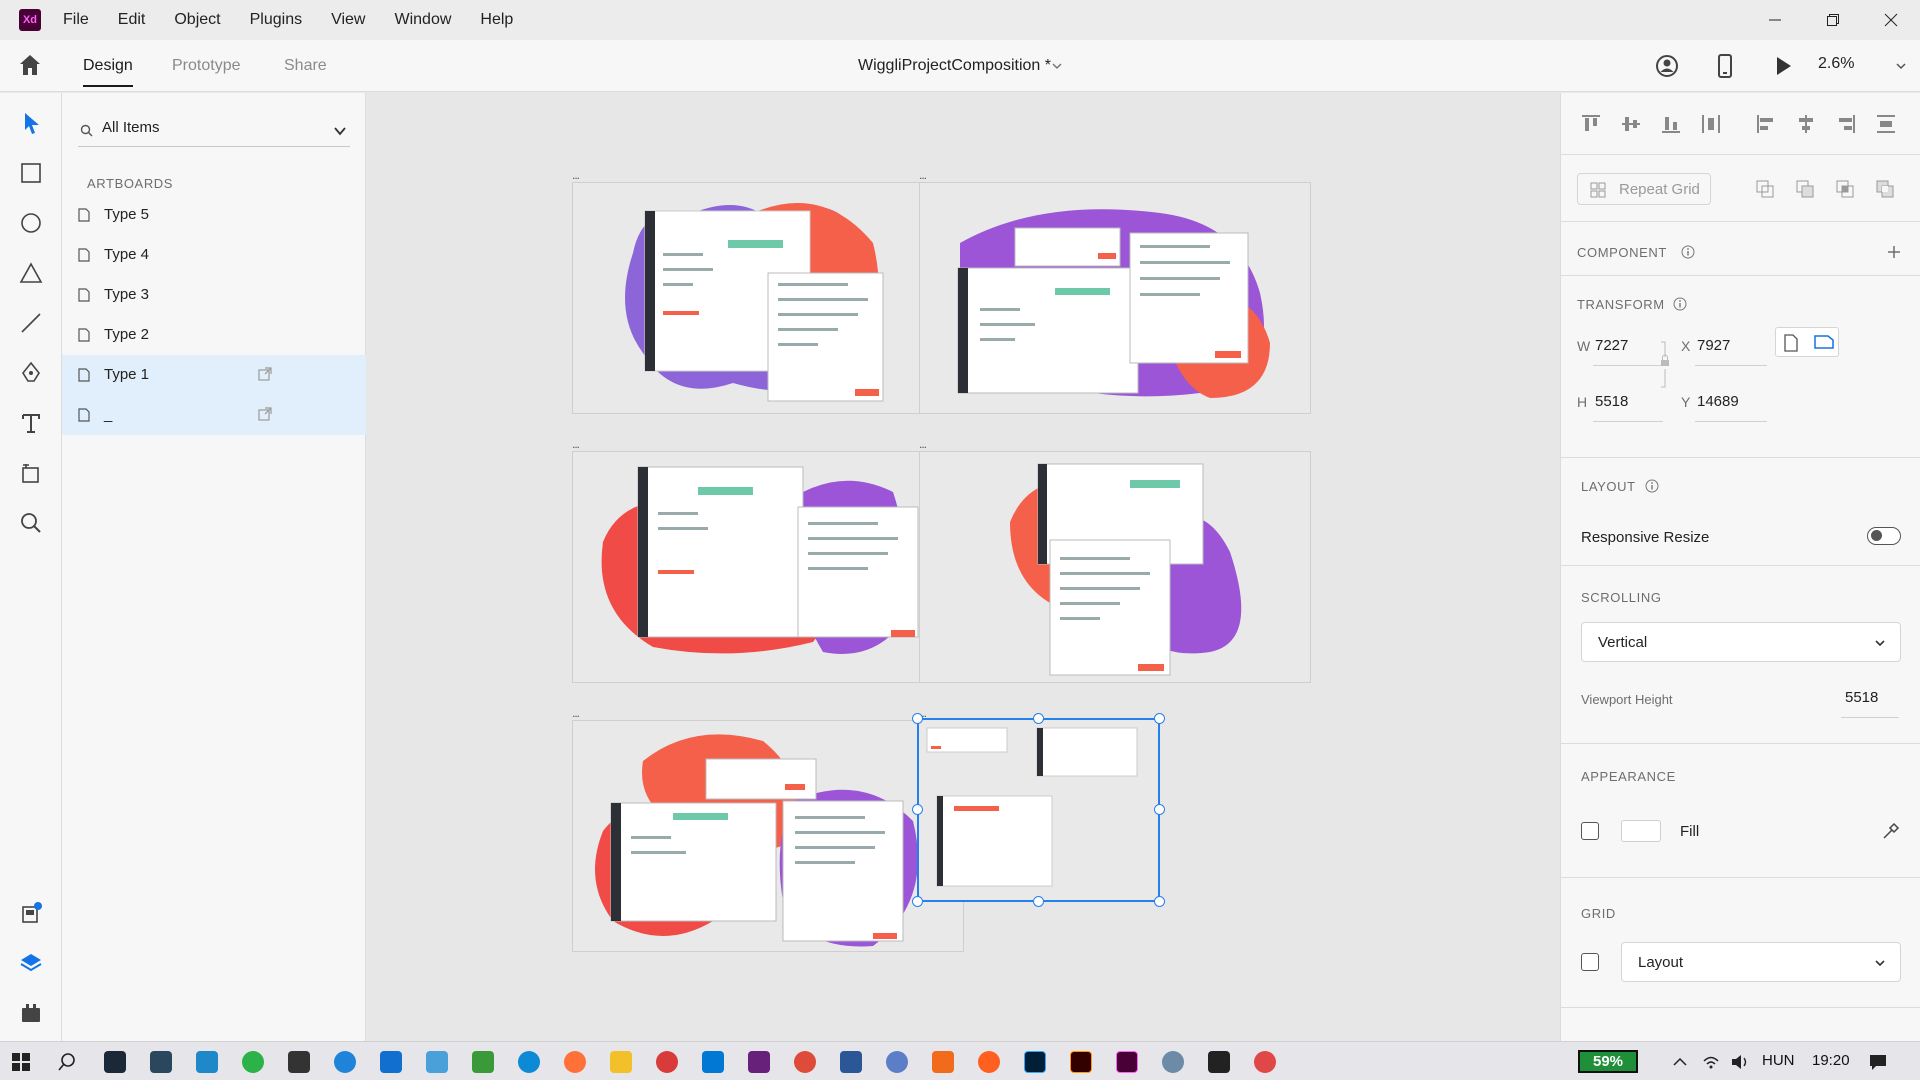 This screenshot has height=1080, width=1920. Describe the element at coordinates (1665, 365) in the screenshot. I see `lock-aspect-icon` at that location.